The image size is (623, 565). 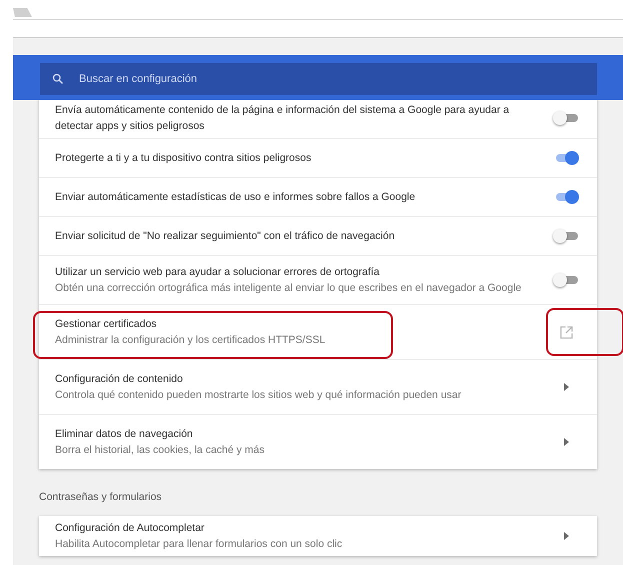 What do you see at coordinates (183, 158) in the screenshot?
I see `setting-title: Protegerte a ti y a tu dispositivo contra sitios peligrosos` at bounding box center [183, 158].